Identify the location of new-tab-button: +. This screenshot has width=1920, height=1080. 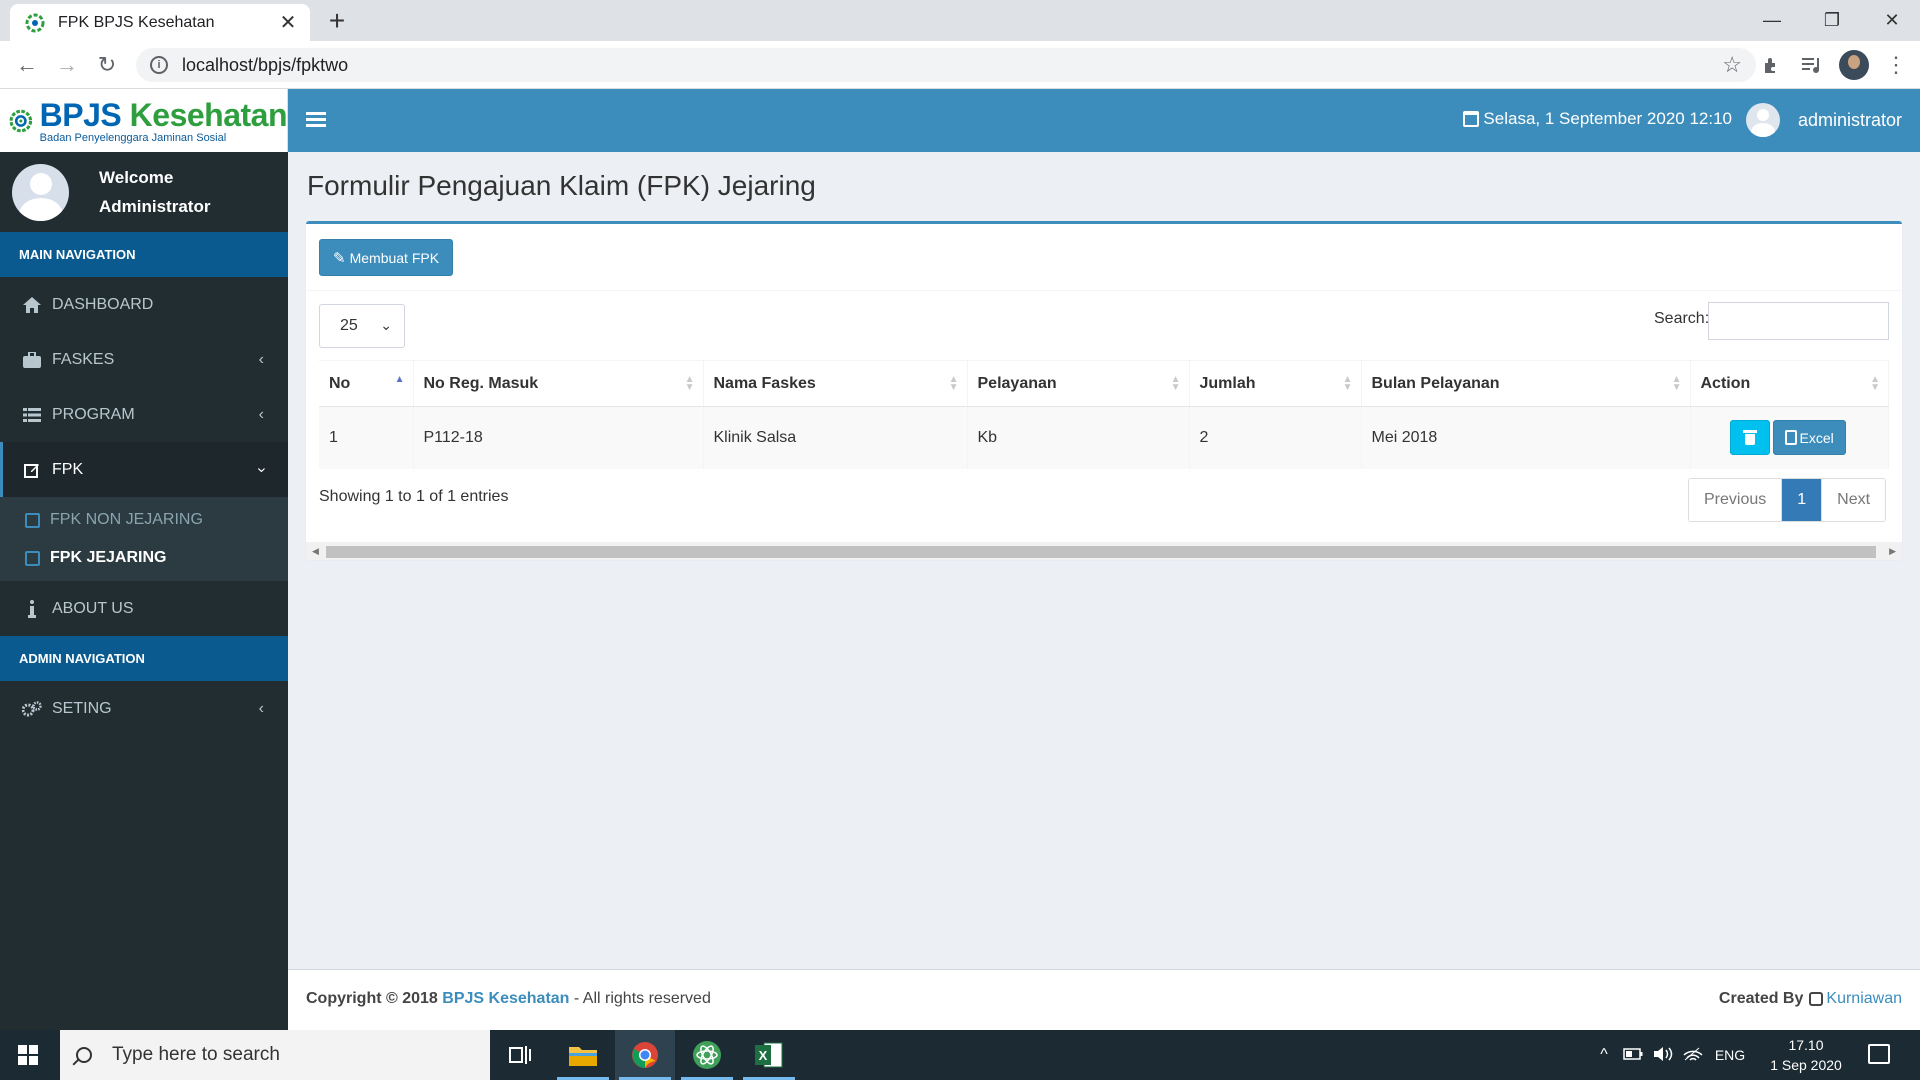
(337, 21).